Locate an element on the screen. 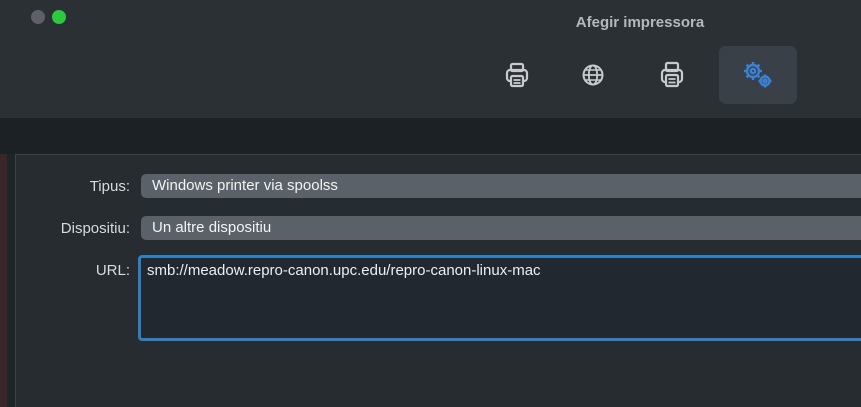 The height and width of the screenshot is (407, 861). toolbar-button-windows is located at coordinates (672, 75).